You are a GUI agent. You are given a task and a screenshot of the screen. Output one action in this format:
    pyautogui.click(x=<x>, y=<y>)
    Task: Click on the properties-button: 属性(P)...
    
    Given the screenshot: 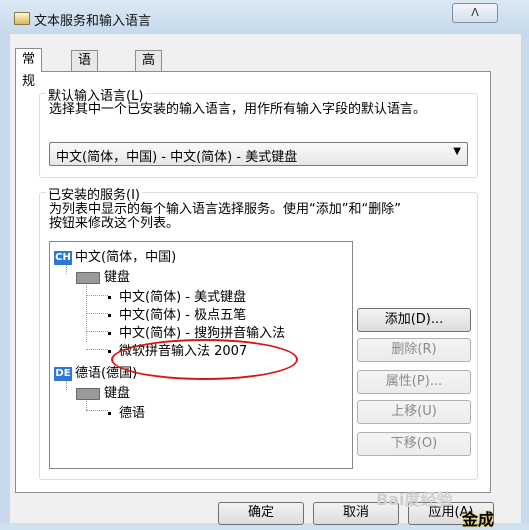 What is the action you would take?
    pyautogui.click(x=414, y=382)
    